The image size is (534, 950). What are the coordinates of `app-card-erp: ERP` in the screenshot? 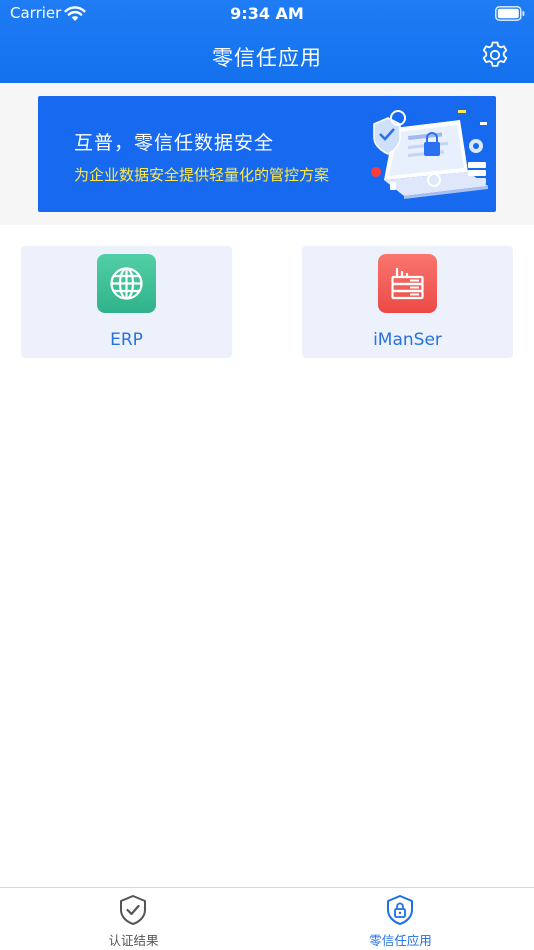 It's located at (126, 302).